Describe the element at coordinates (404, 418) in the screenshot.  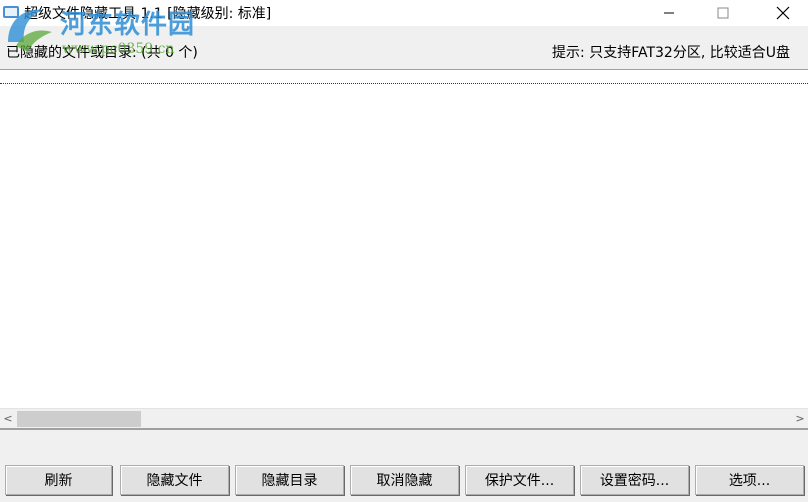
I see `horizontal-scrollbar: < >` at that location.